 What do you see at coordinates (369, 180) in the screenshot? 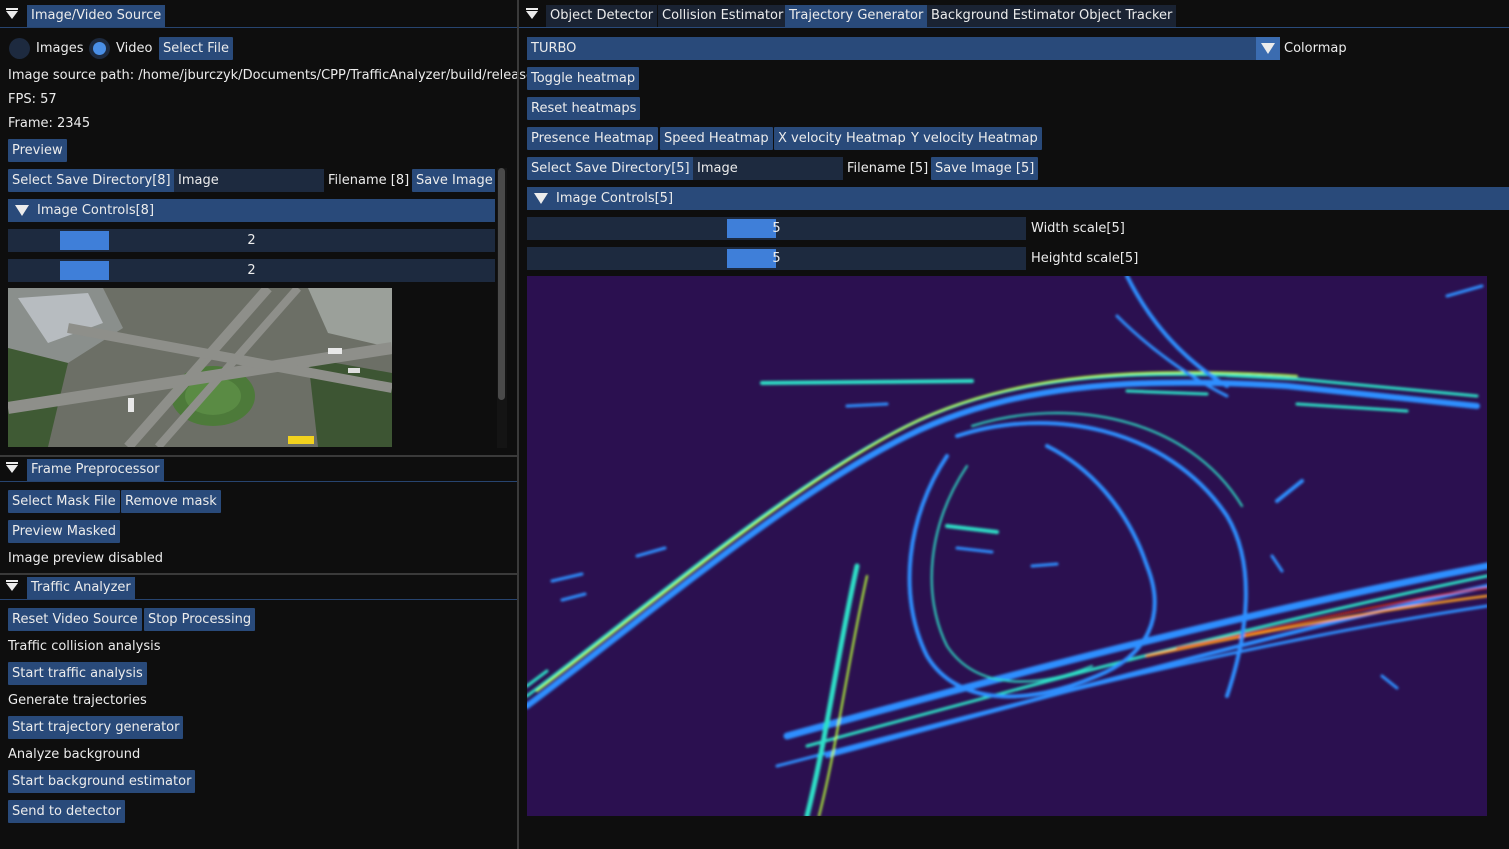
I see `filename-label: Filename [8]` at bounding box center [369, 180].